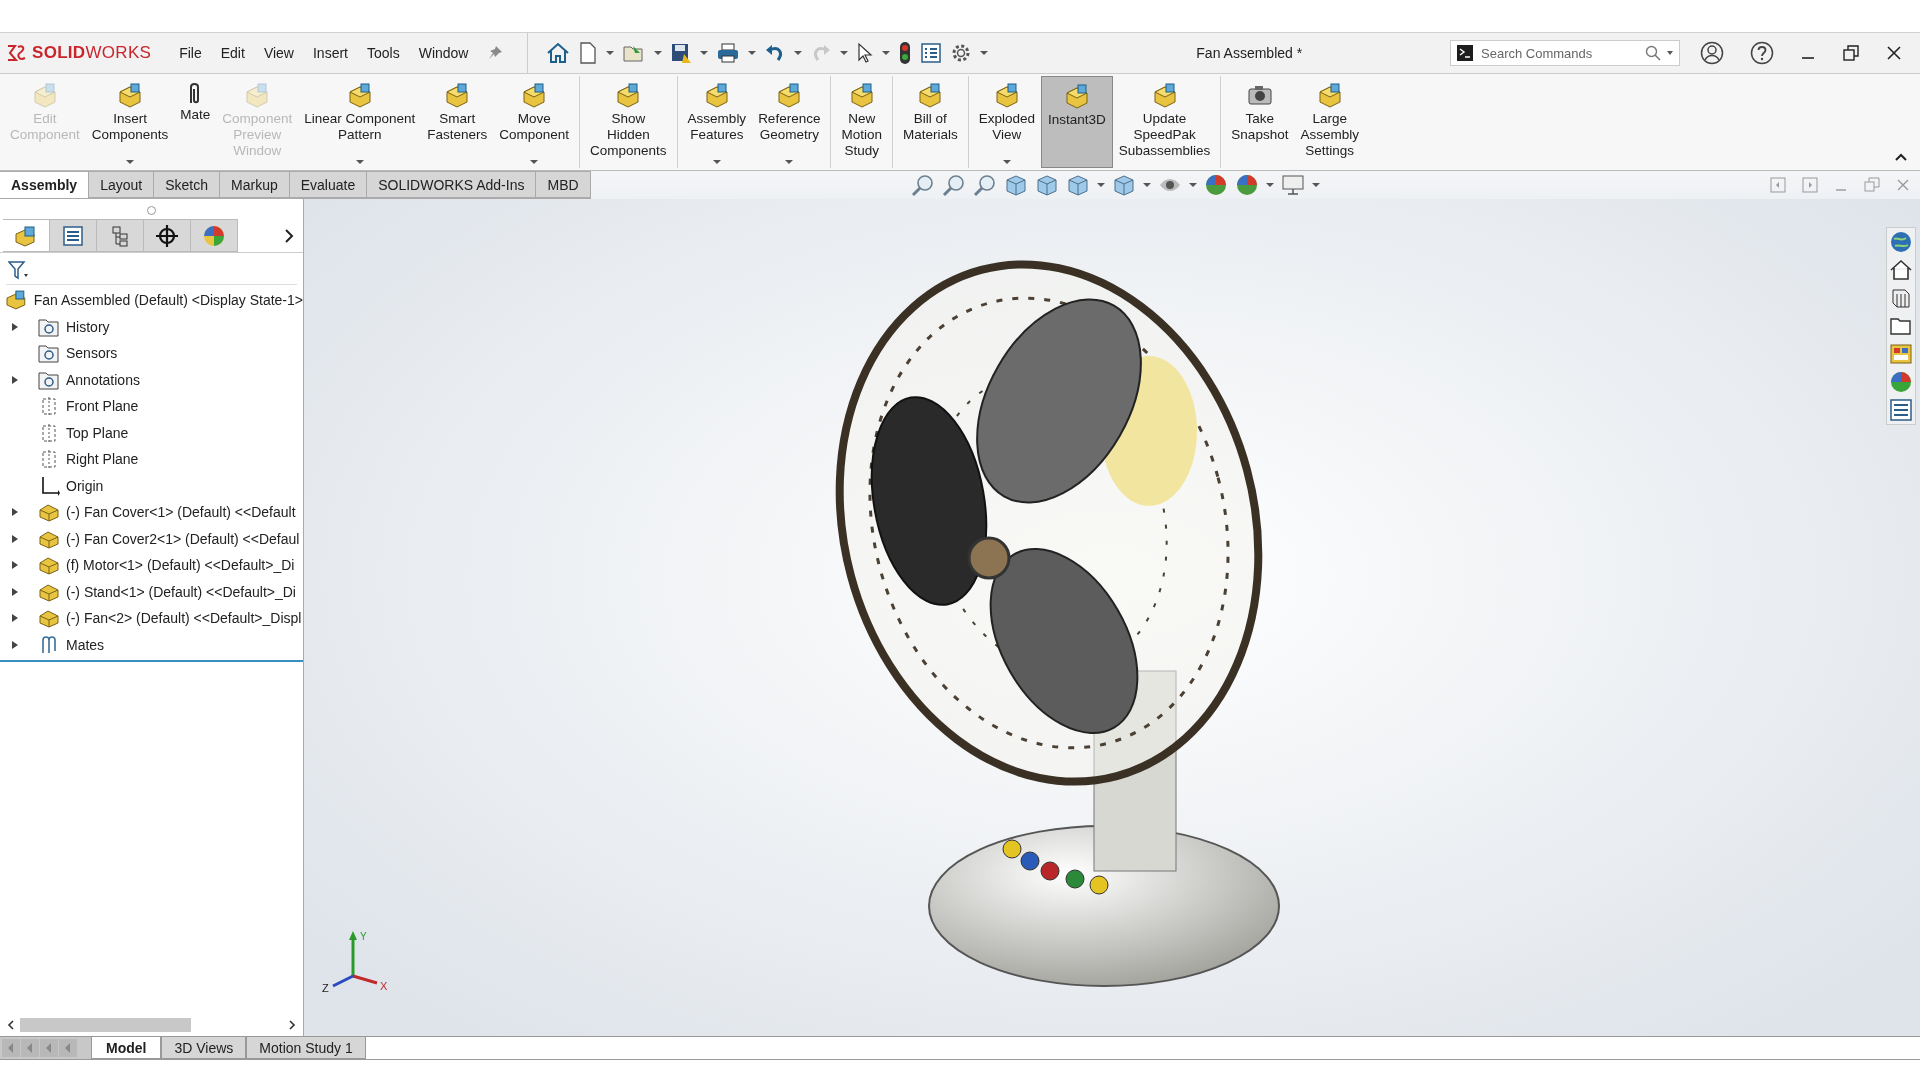 The image size is (1920, 1080). Describe the element at coordinates (865, 53) in the screenshot. I see `pointer-icon` at that location.